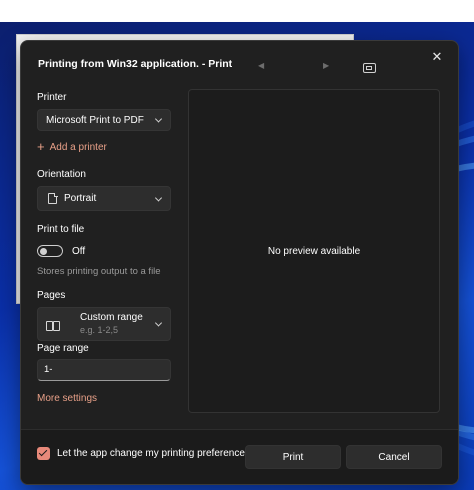 The width and height of the screenshot is (474, 490). I want to click on add-printer-label: Add a printer, so click(78, 147).